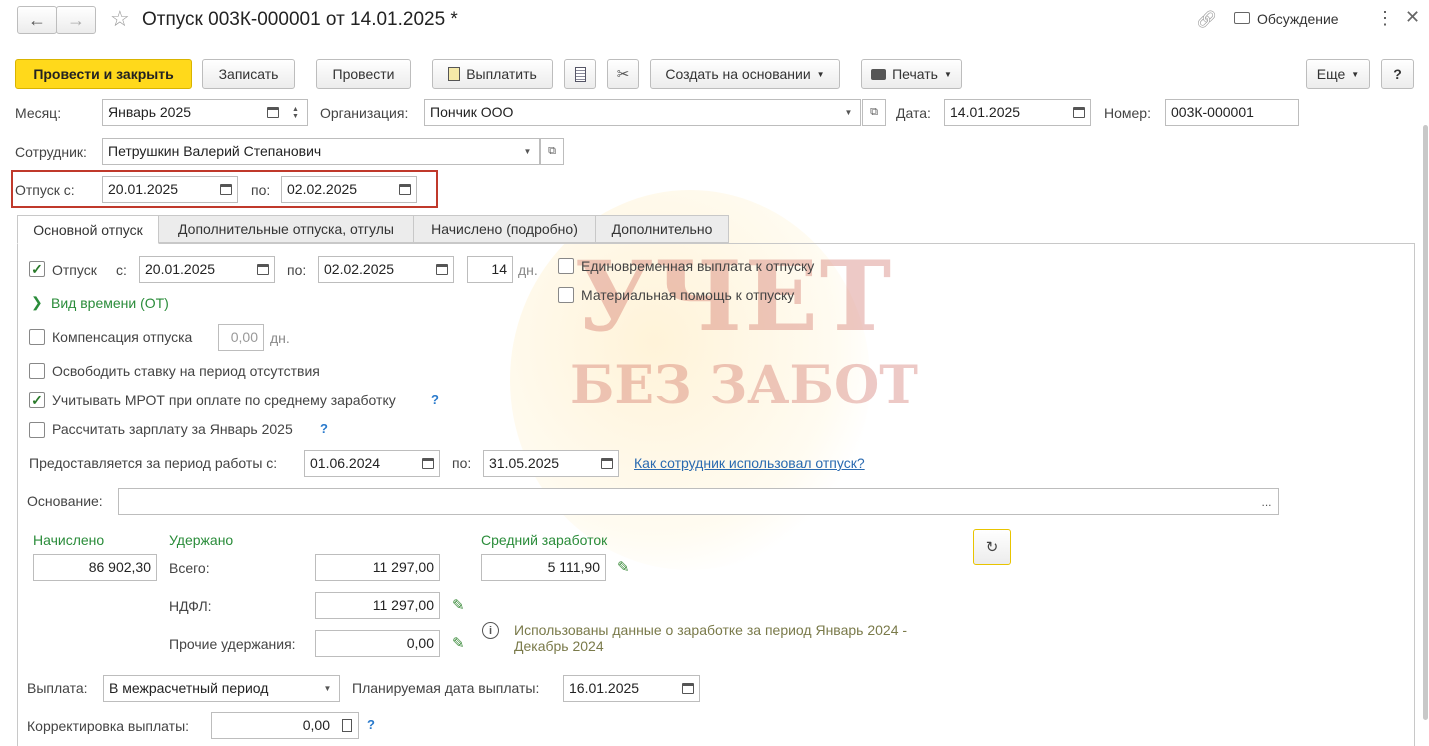 The height and width of the screenshot is (746, 1429). What do you see at coordinates (458, 643) in the screenshot?
I see `other-deductions-edit-pencil-icon: ✎` at bounding box center [458, 643].